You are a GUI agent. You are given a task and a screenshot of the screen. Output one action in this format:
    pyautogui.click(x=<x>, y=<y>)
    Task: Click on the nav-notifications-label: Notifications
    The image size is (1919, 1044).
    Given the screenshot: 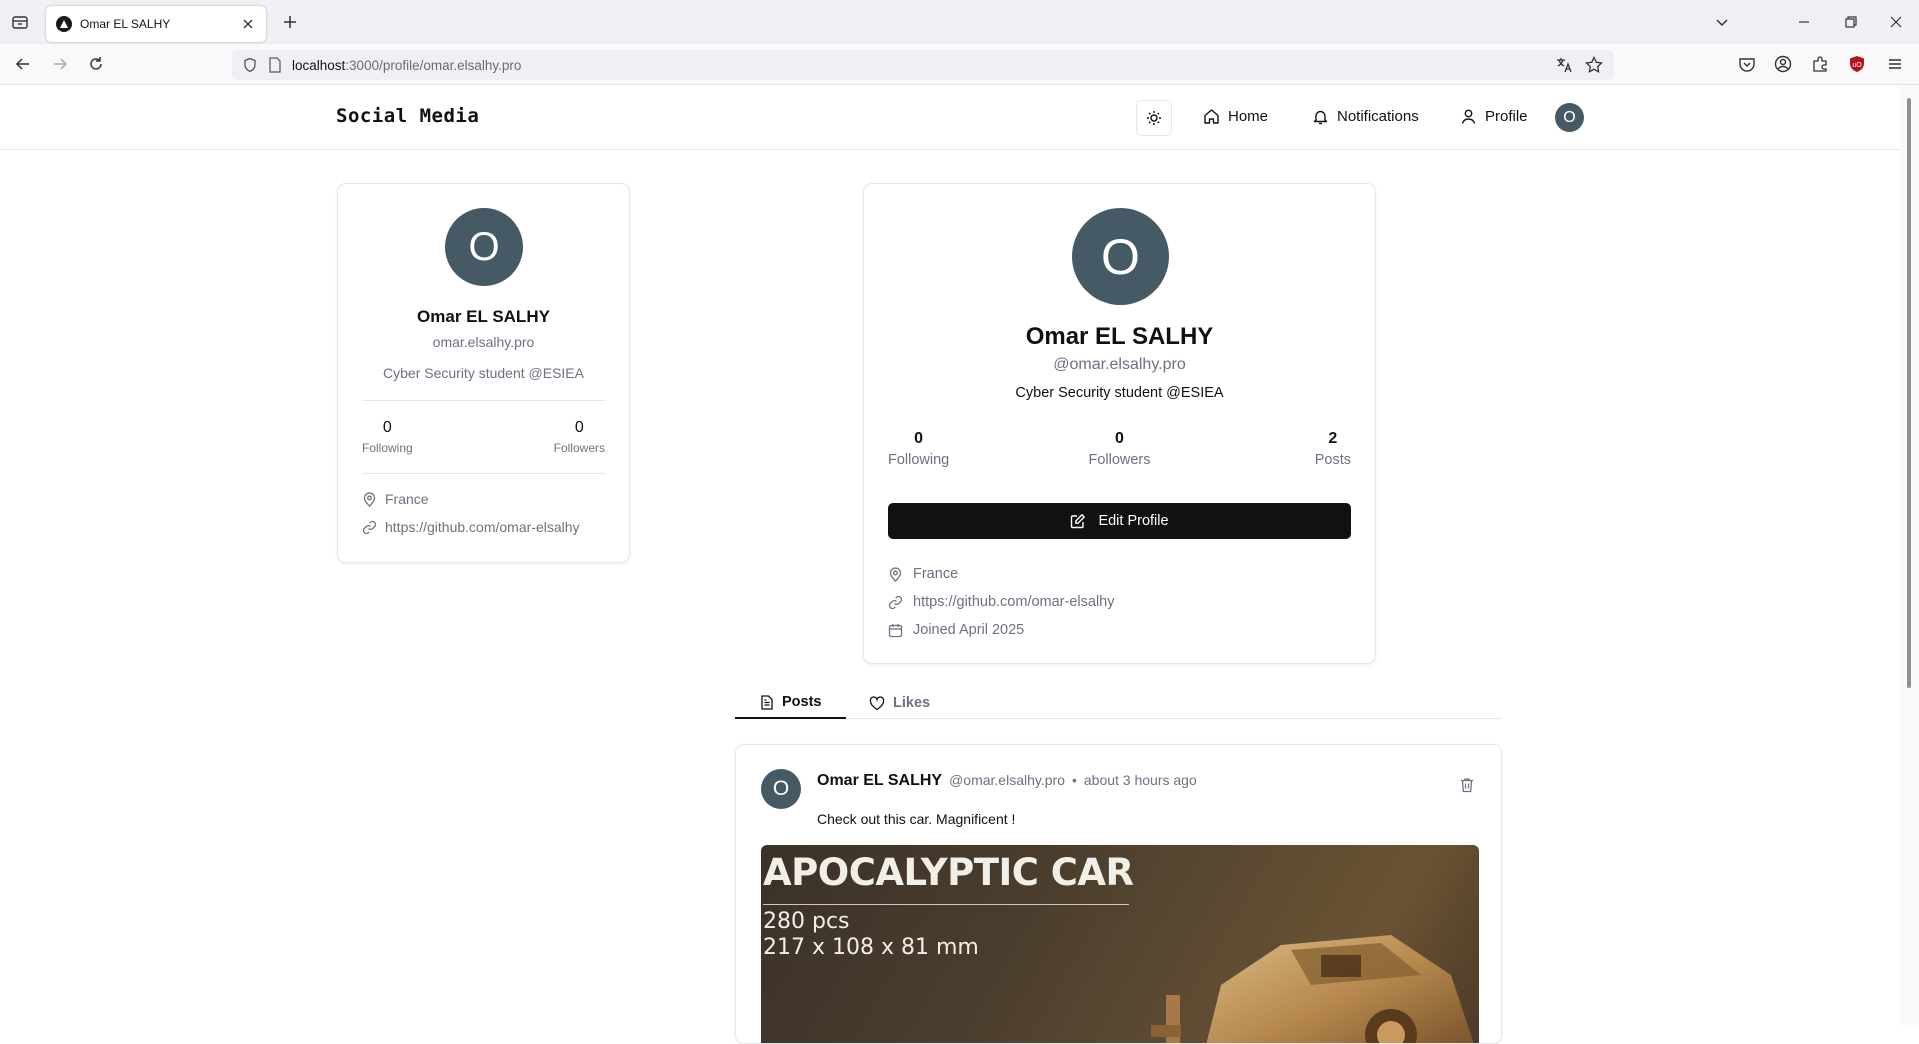 What is the action you would take?
    pyautogui.click(x=1378, y=116)
    